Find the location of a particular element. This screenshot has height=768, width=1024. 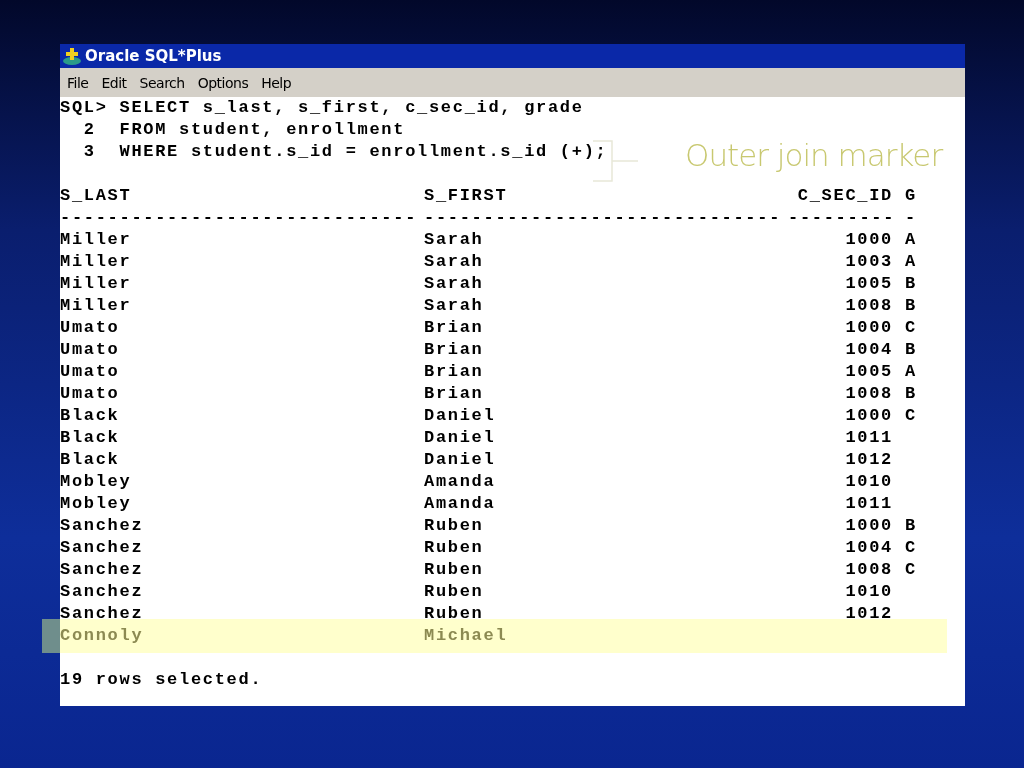

column-header: C_SEC_ID is located at coordinates (844, 196).